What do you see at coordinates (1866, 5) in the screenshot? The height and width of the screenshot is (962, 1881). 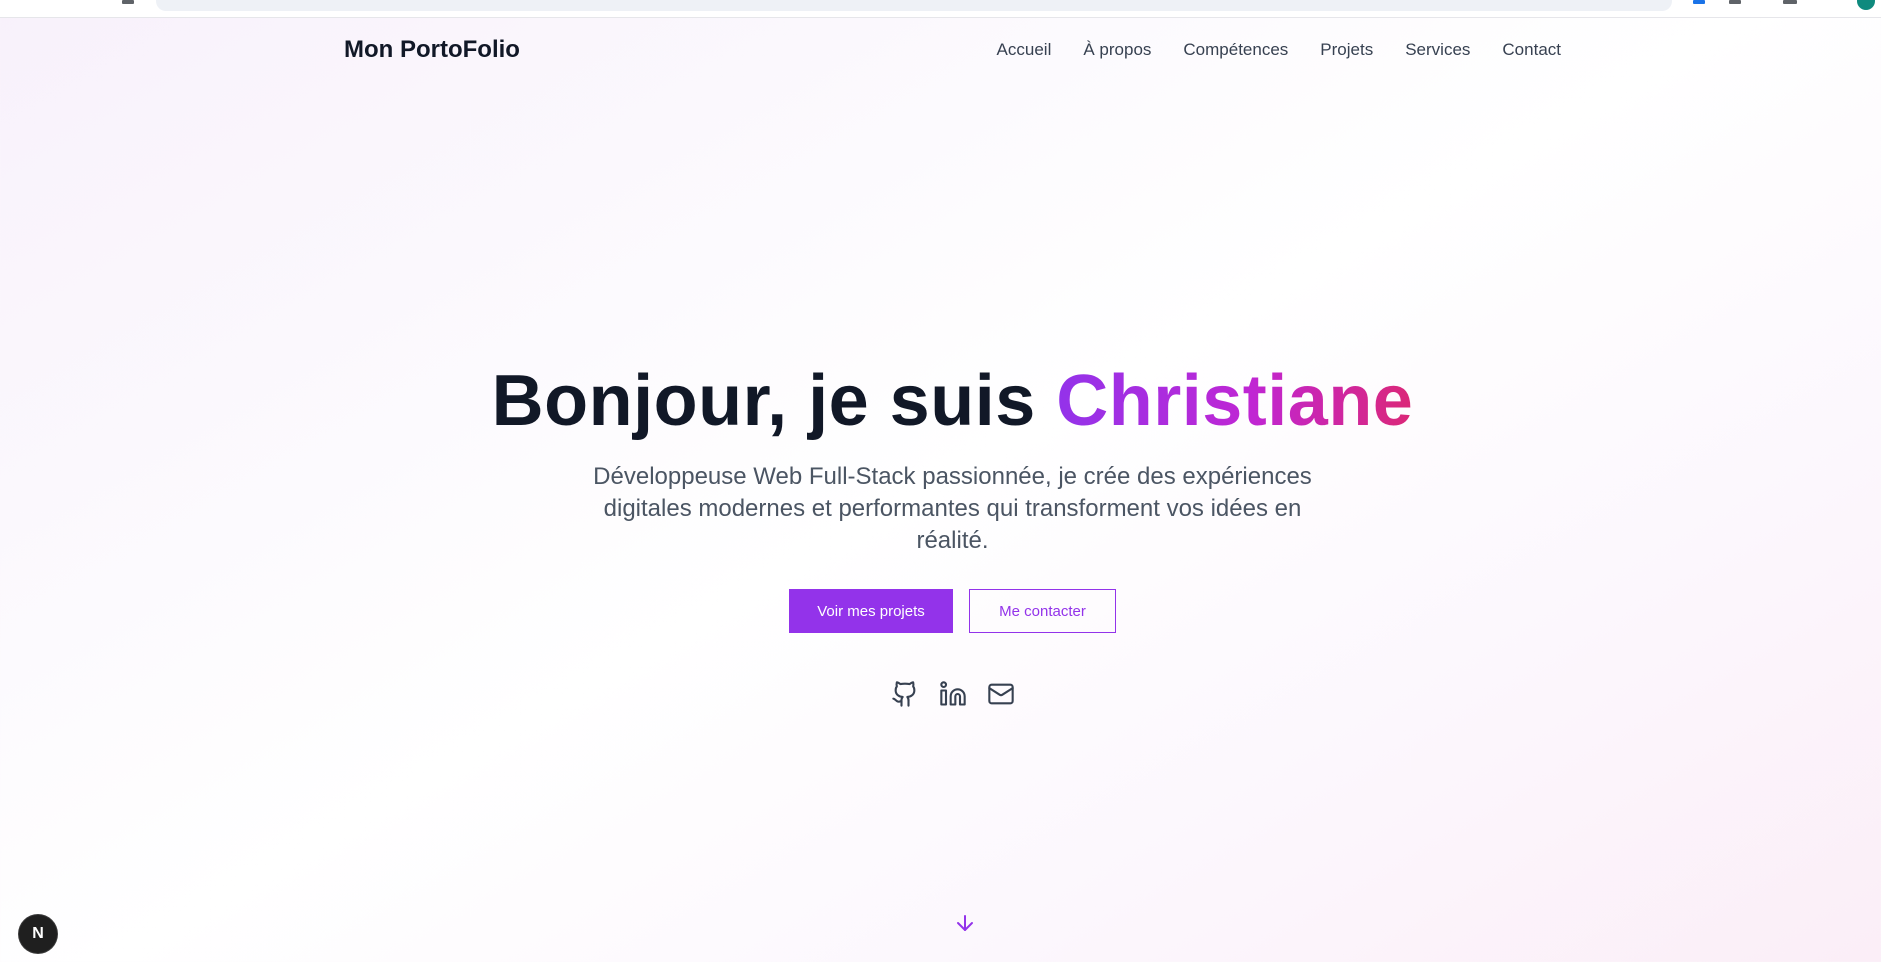 I see `profile-avatar` at bounding box center [1866, 5].